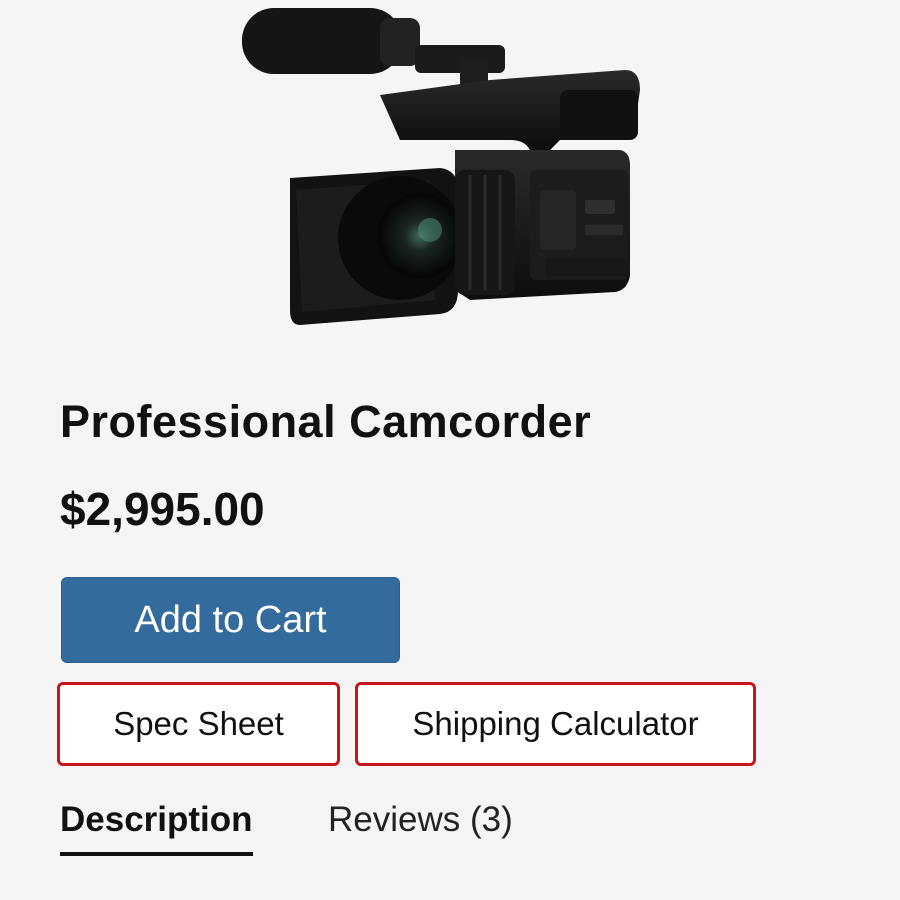 The width and height of the screenshot is (900, 900). Describe the element at coordinates (555, 724) in the screenshot. I see `shipping-calculator-button: Shipping Calculator` at that location.